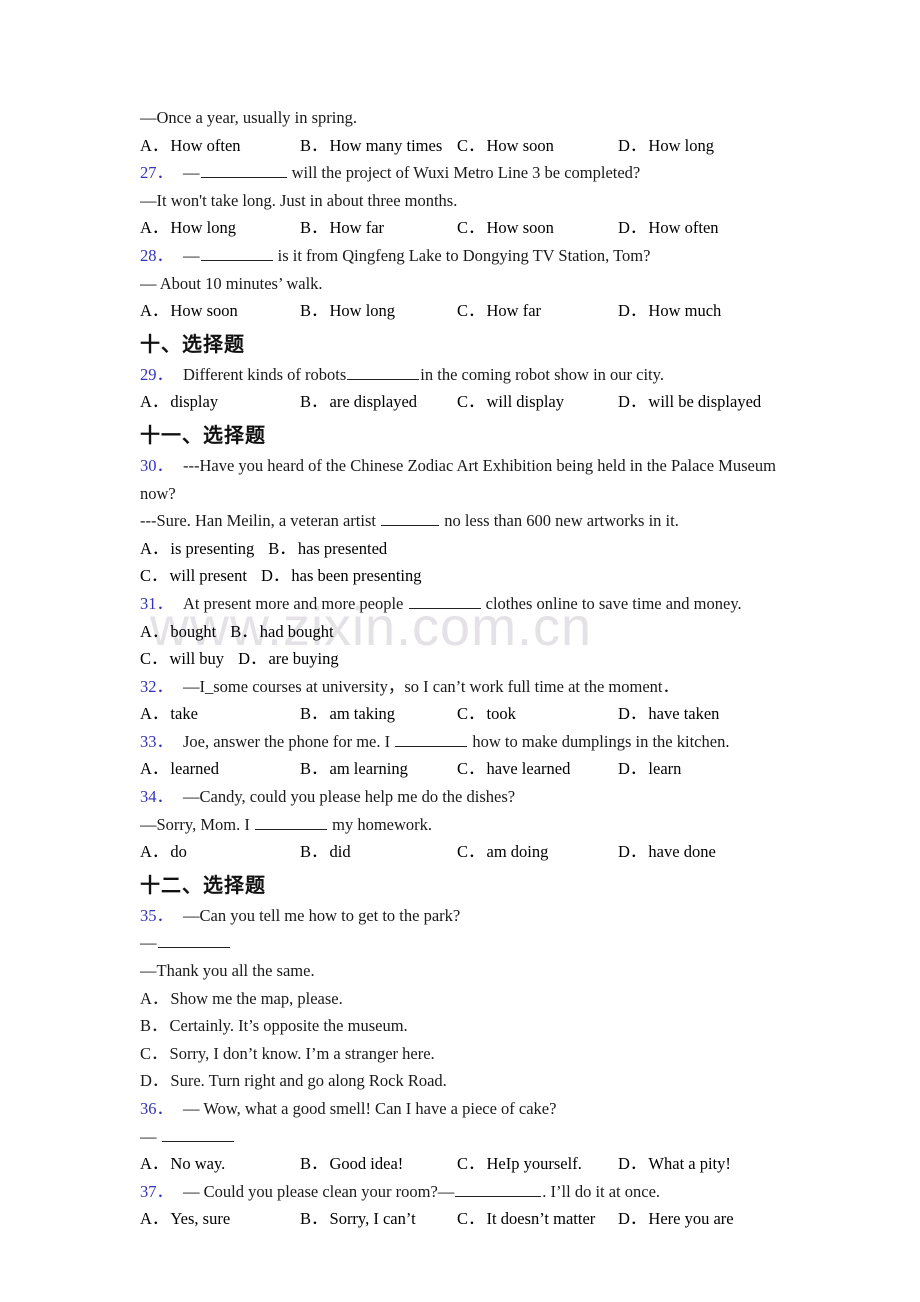 The height and width of the screenshot is (1302, 920). Describe the element at coordinates (502, 852) in the screenshot. I see `option-c: C． am doing` at that location.